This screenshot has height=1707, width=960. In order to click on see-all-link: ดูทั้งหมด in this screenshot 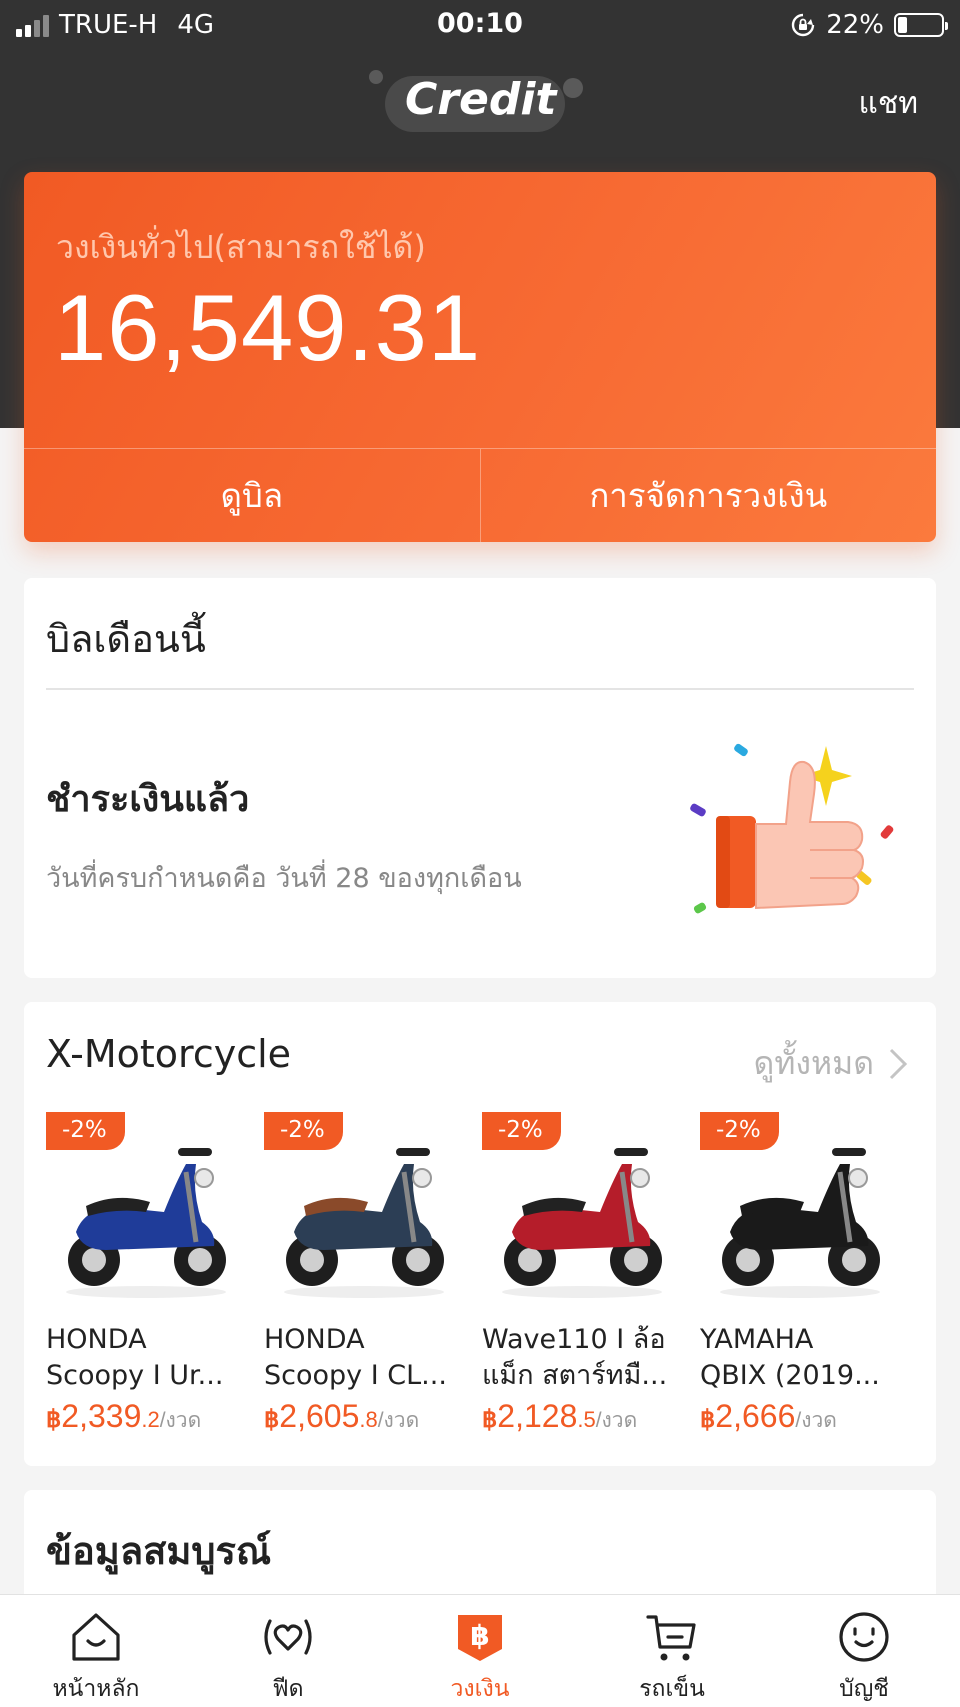, I will do `click(831, 1063)`.